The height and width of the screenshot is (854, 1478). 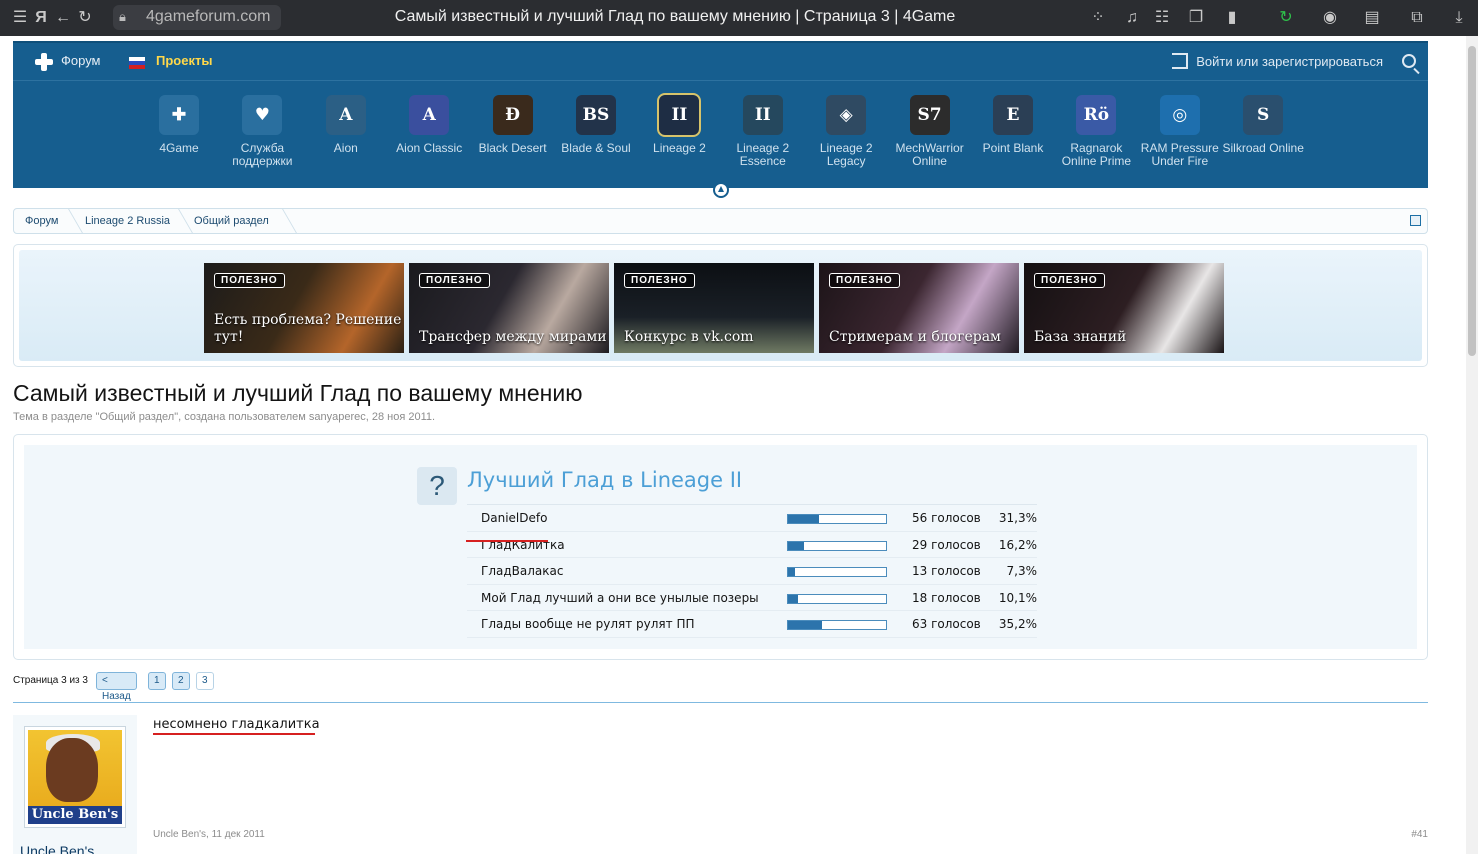 I want to click on headphones-icon: ♫, so click(x=1132, y=18).